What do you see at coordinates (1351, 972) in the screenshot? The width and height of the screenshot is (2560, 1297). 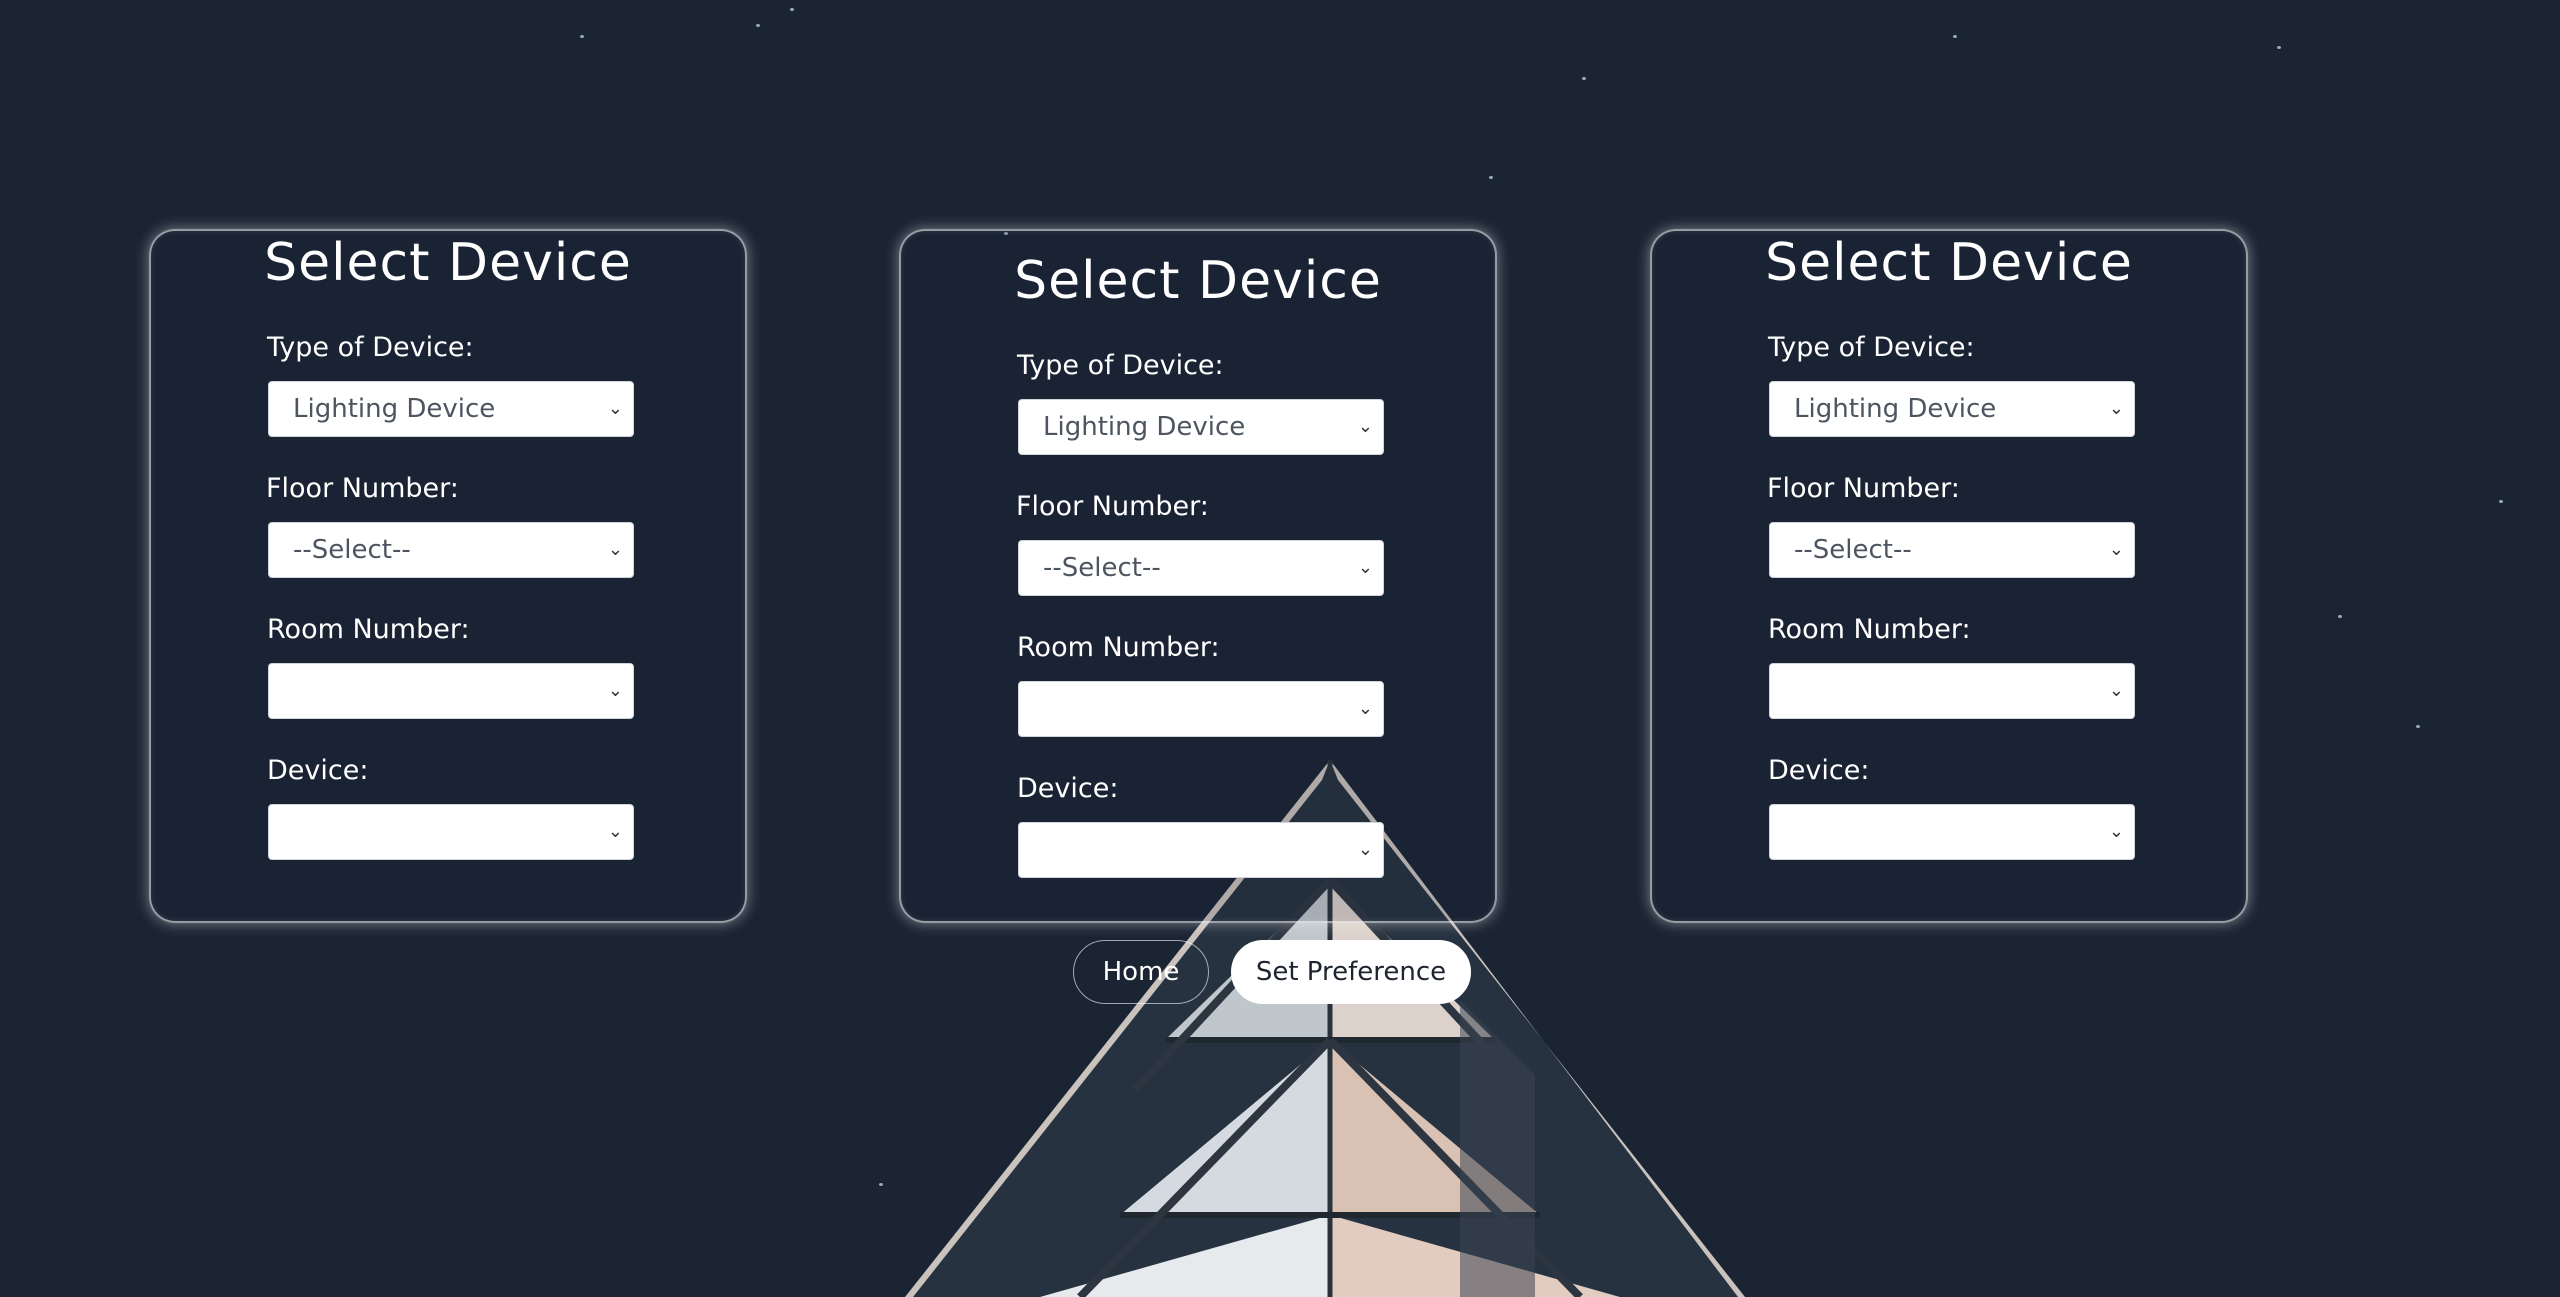 I see `set-preference-button: Set Preference` at bounding box center [1351, 972].